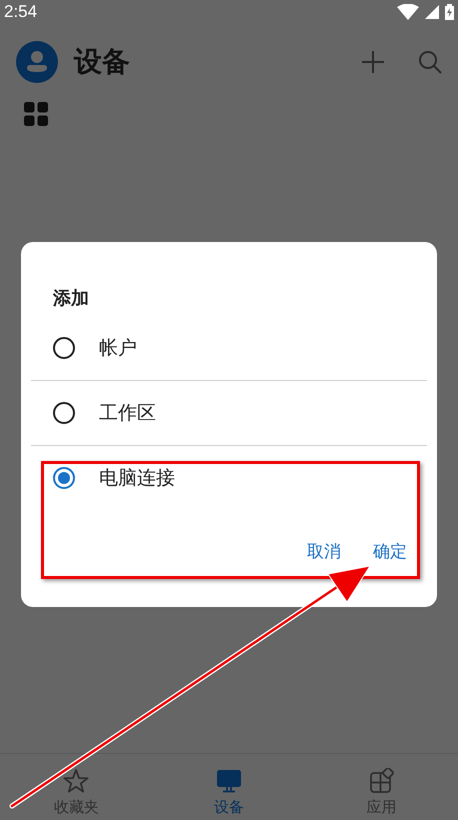 This screenshot has width=458, height=820. Describe the element at coordinates (408, 12) in the screenshot. I see `wifi-icon` at that location.